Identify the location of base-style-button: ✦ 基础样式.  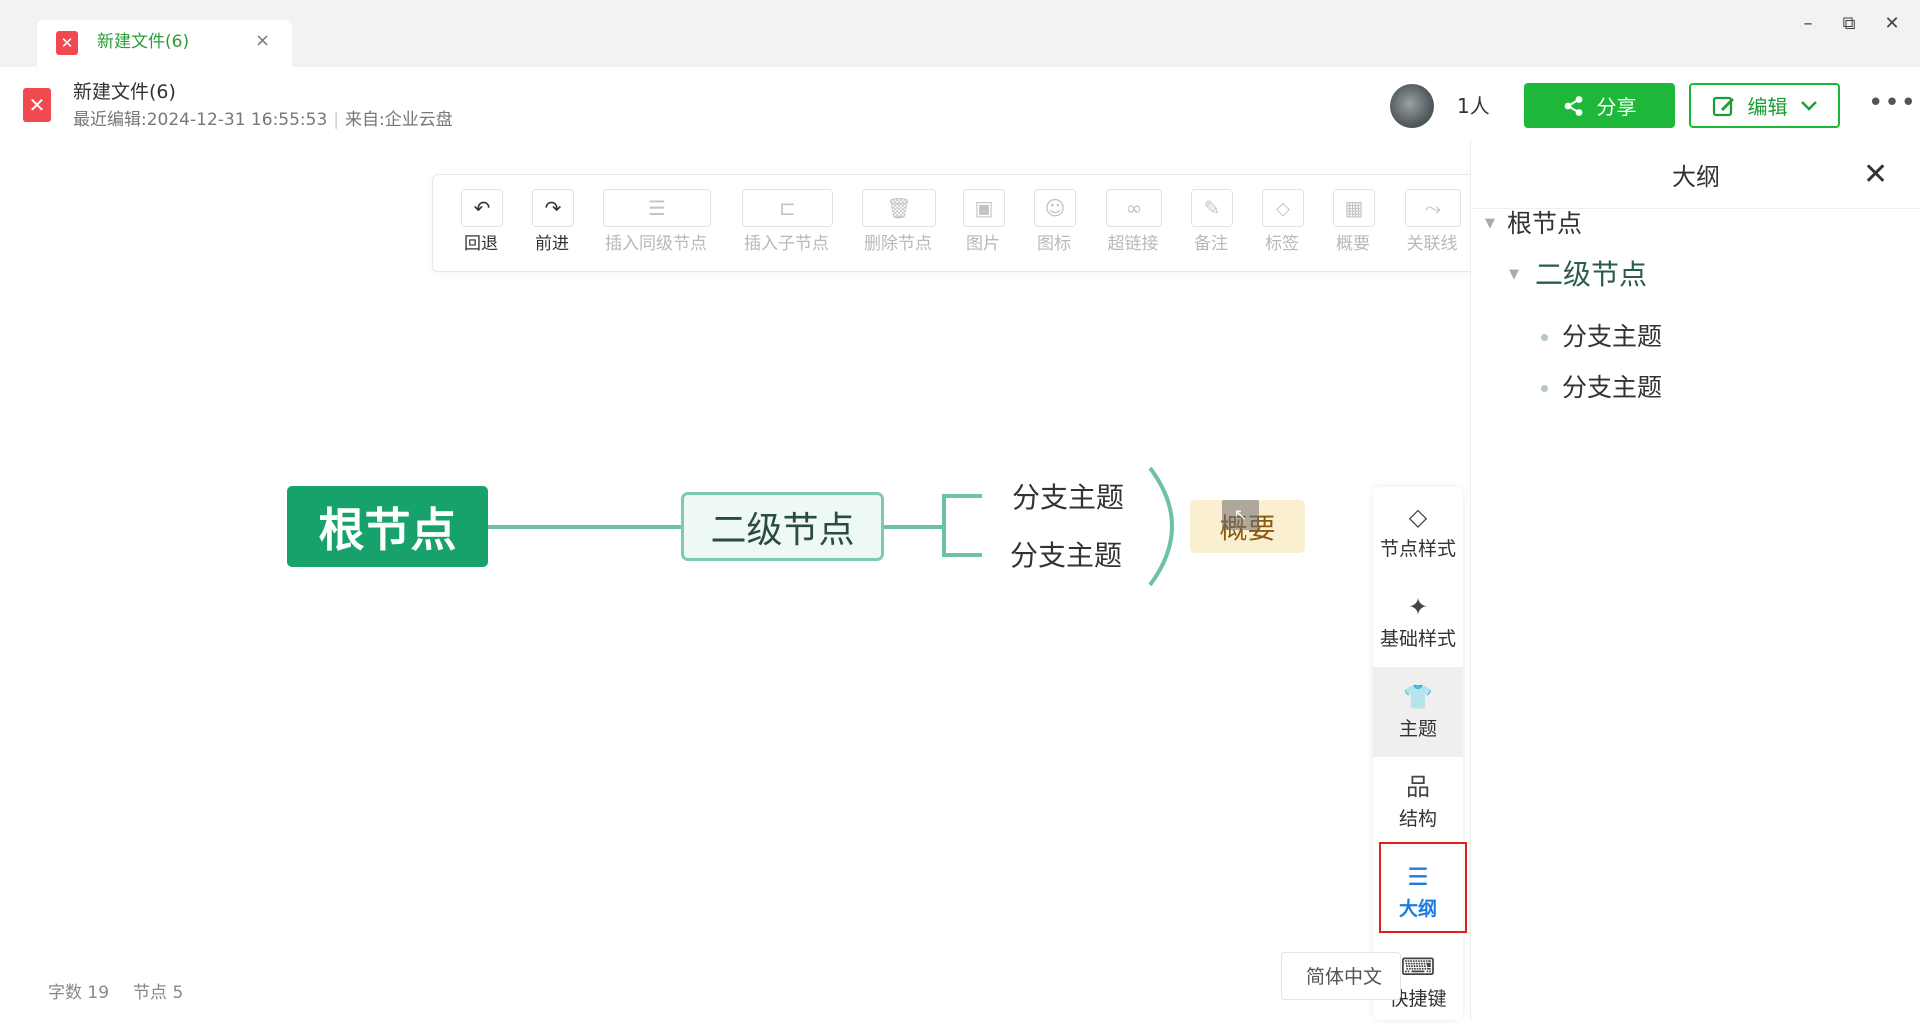
(1418, 622).